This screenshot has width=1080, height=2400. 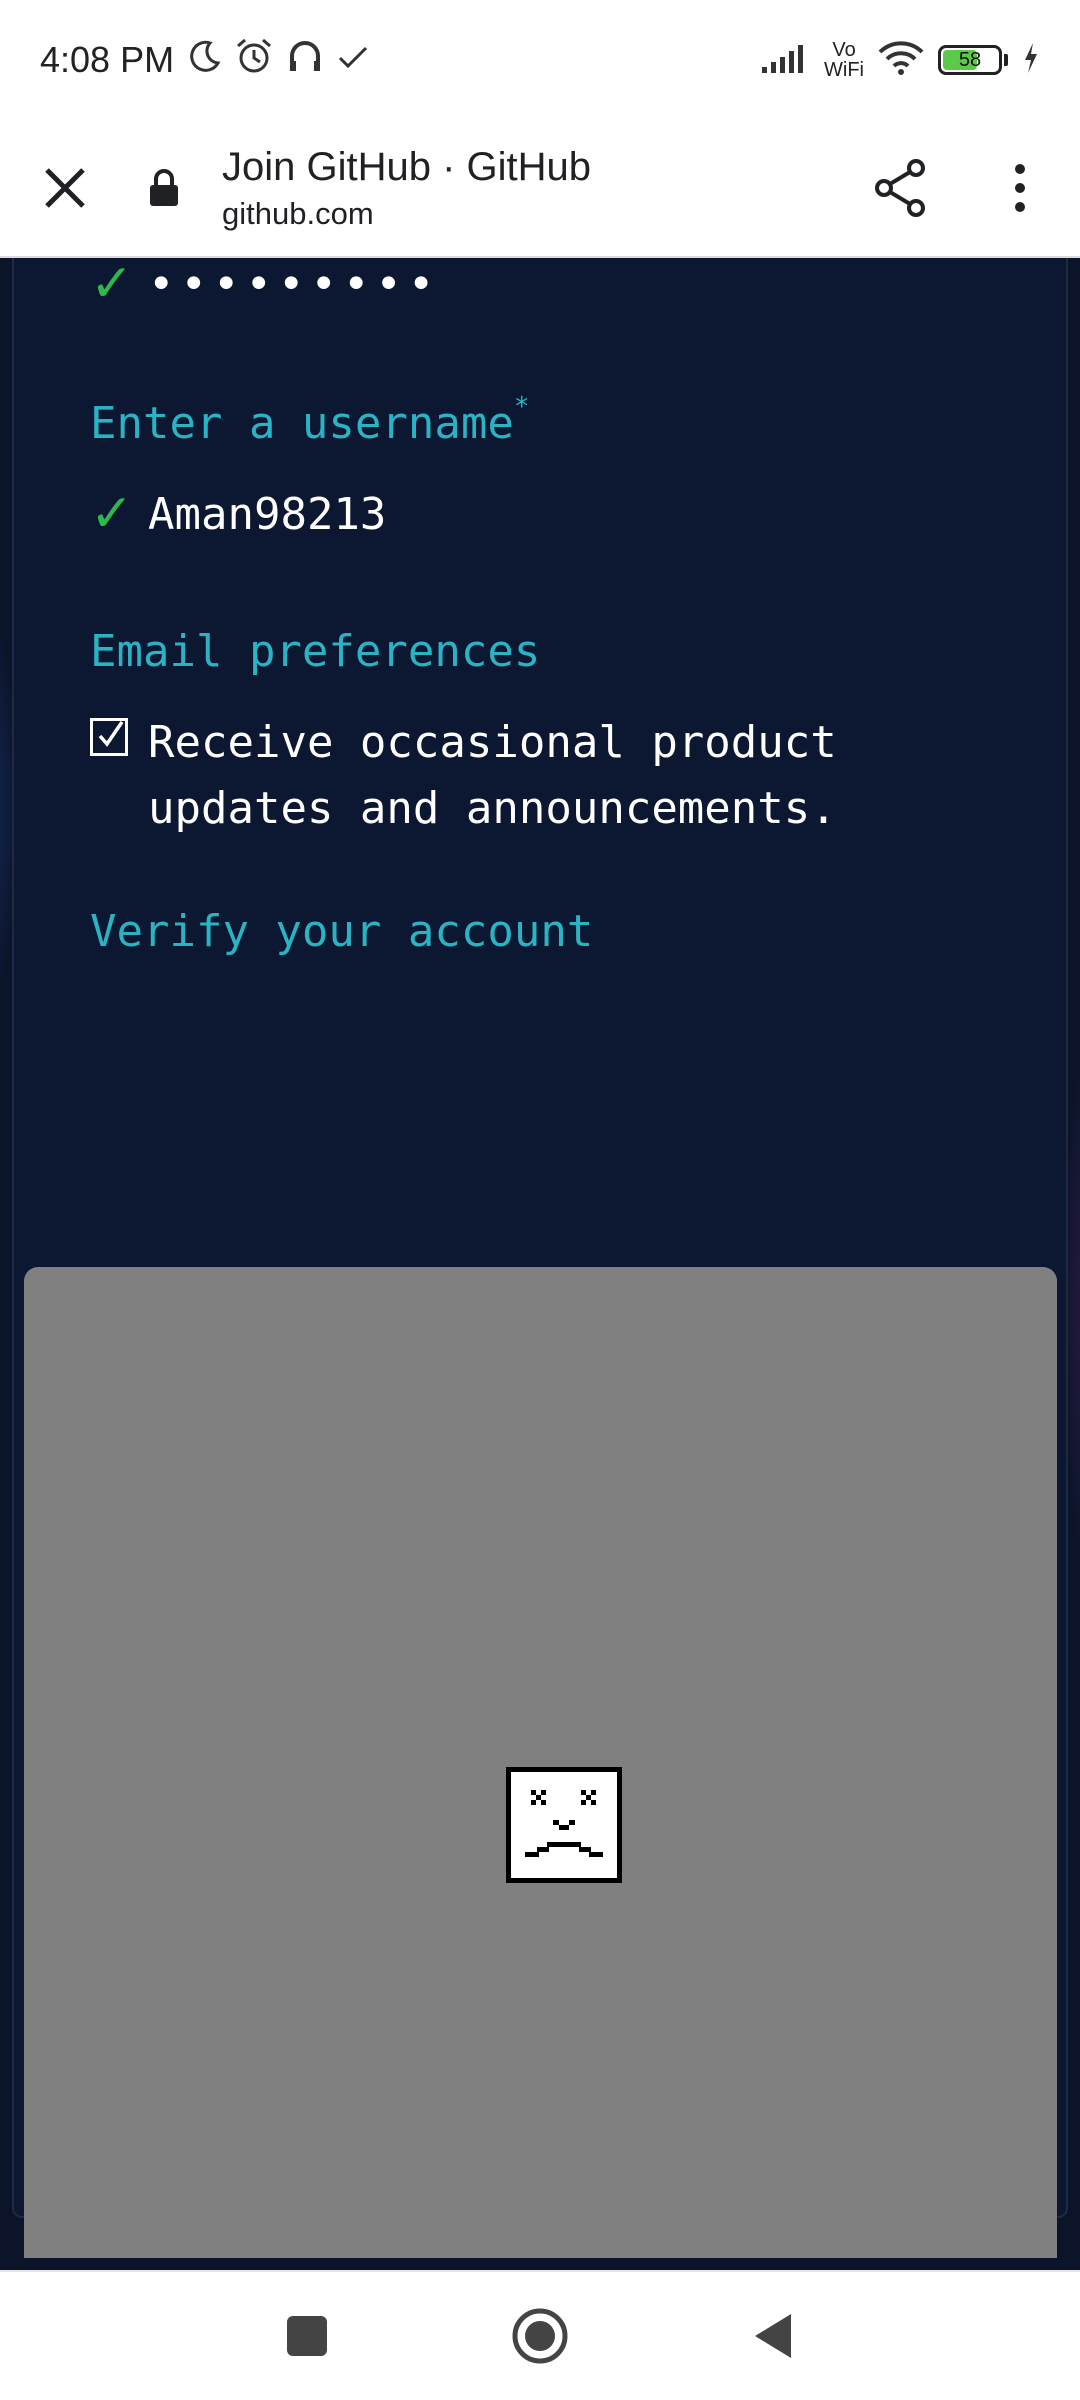 I want to click on status-bar: 4:08 PM Vo WiFi 58, so click(x=540, y=60).